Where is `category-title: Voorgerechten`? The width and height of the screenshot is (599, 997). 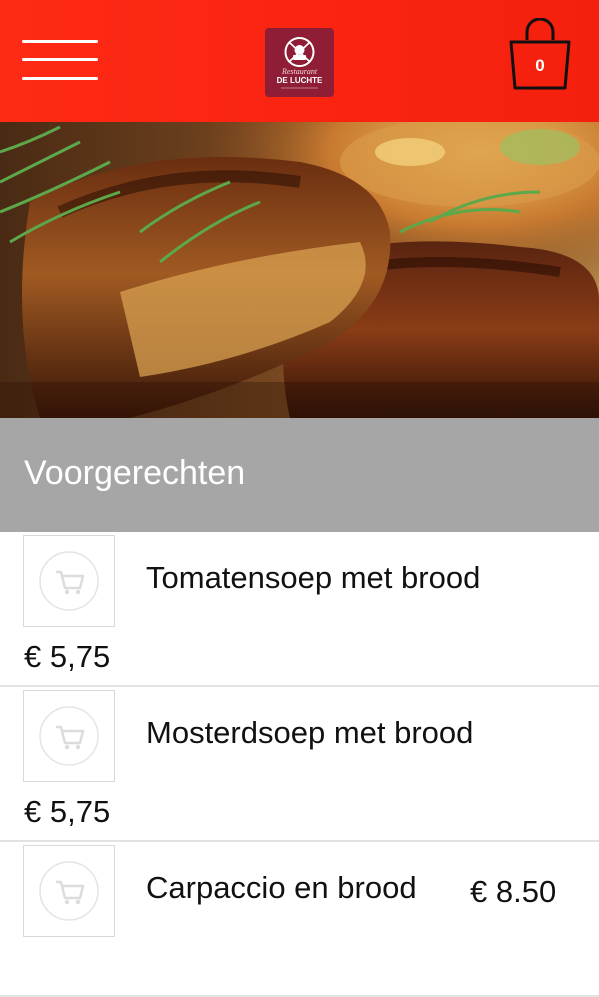 category-title: Voorgerechten is located at coordinates (135, 473).